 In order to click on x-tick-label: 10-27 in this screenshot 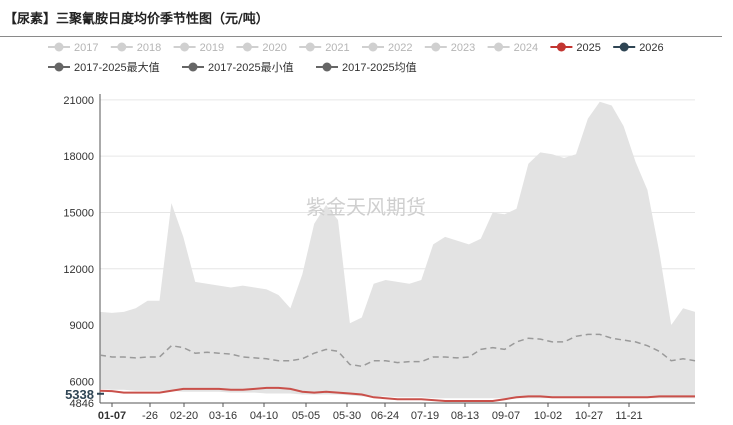, I will do `click(589, 416)`.